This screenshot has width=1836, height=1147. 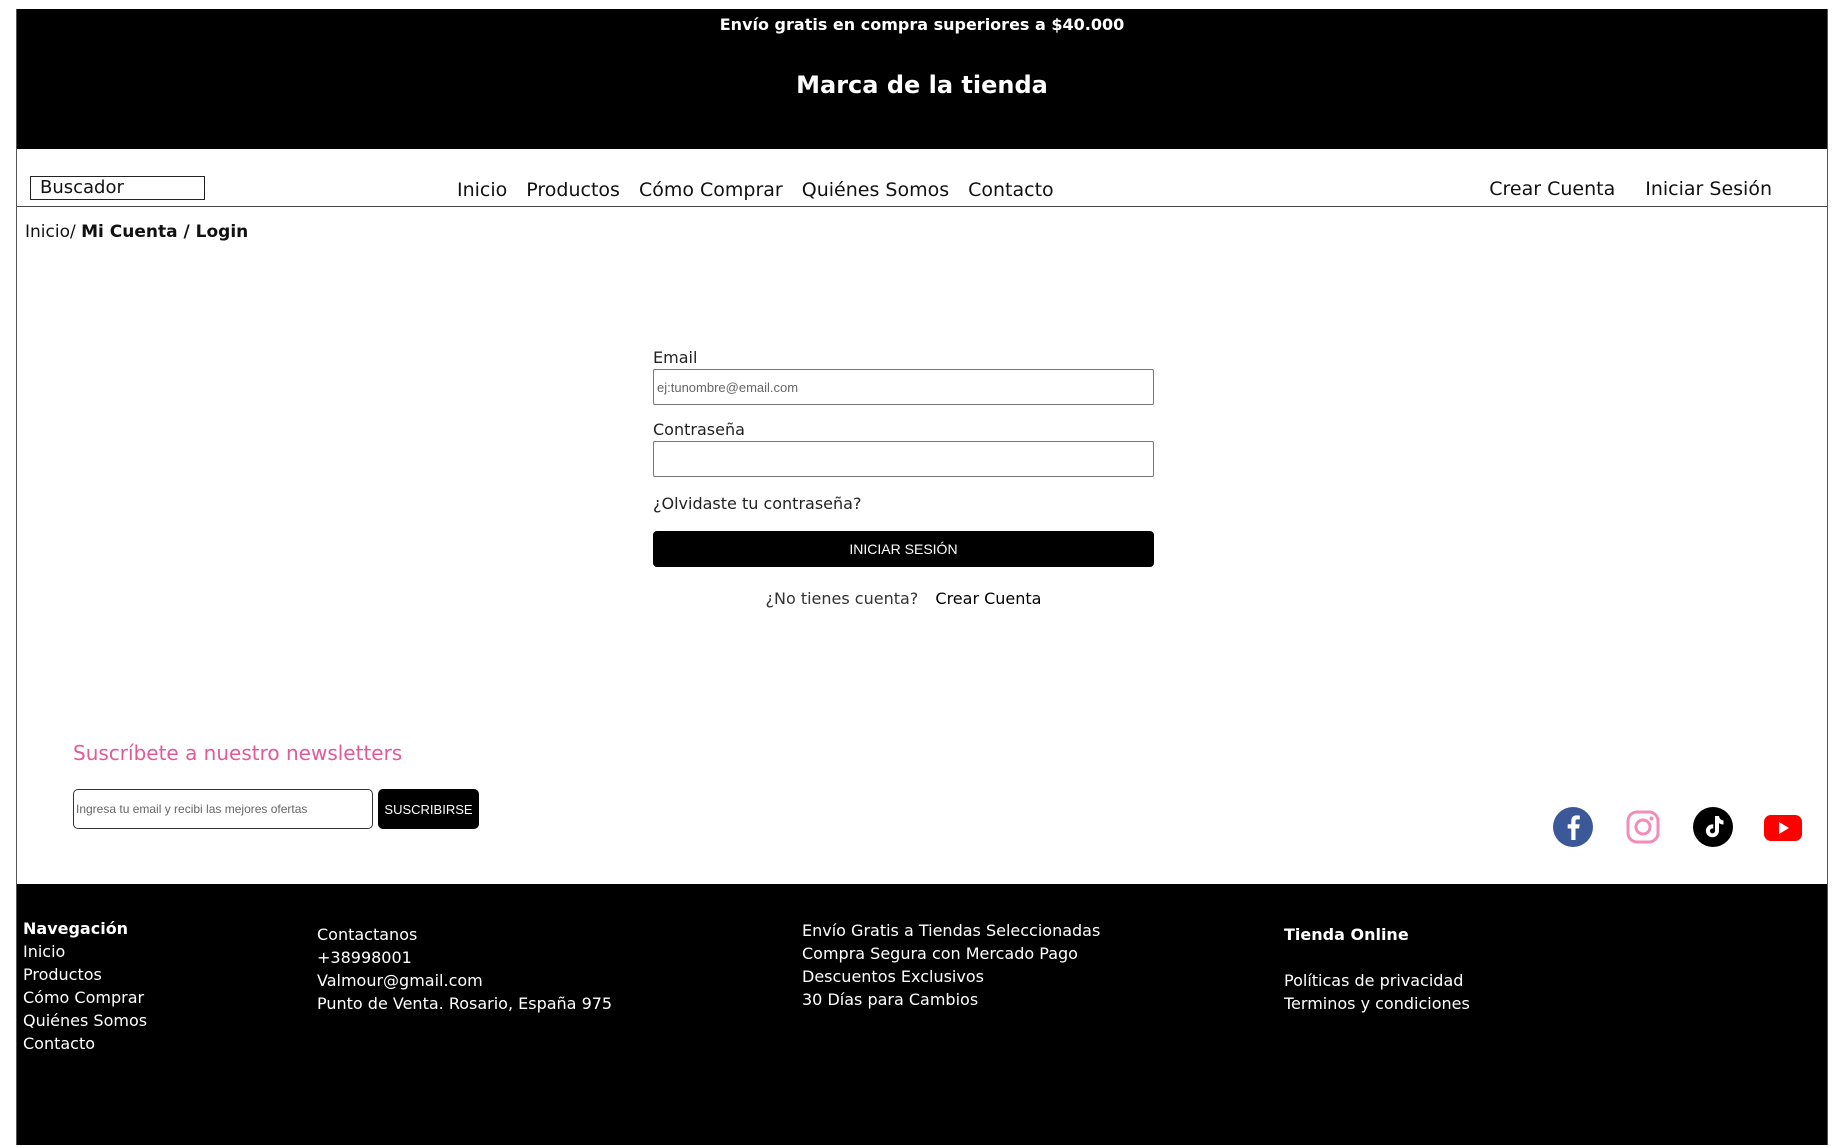 I want to click on social-links, so click(x=1689, y=827).